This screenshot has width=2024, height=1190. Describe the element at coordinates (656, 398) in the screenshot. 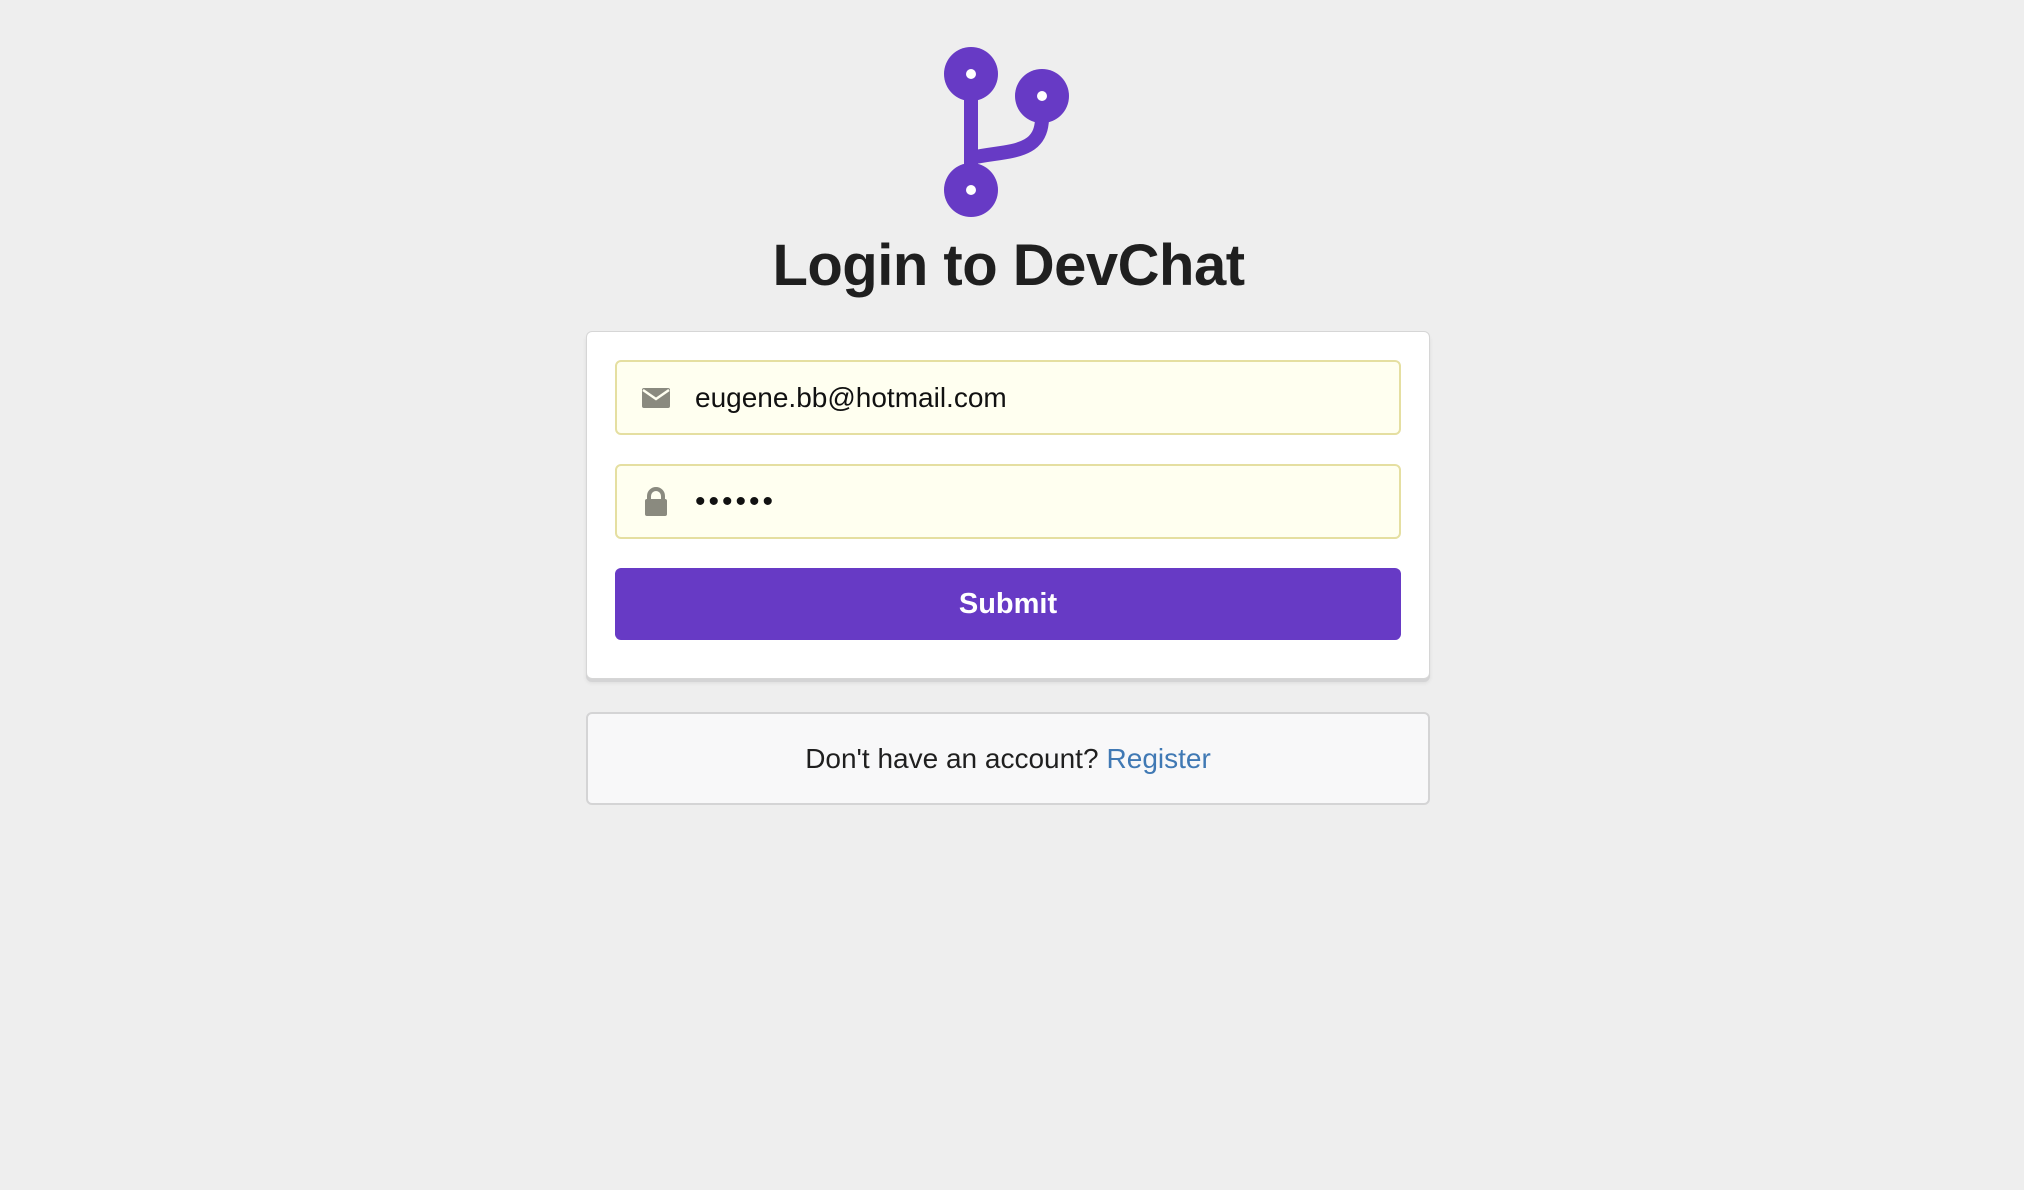

I see `envelope-icon` at that location.